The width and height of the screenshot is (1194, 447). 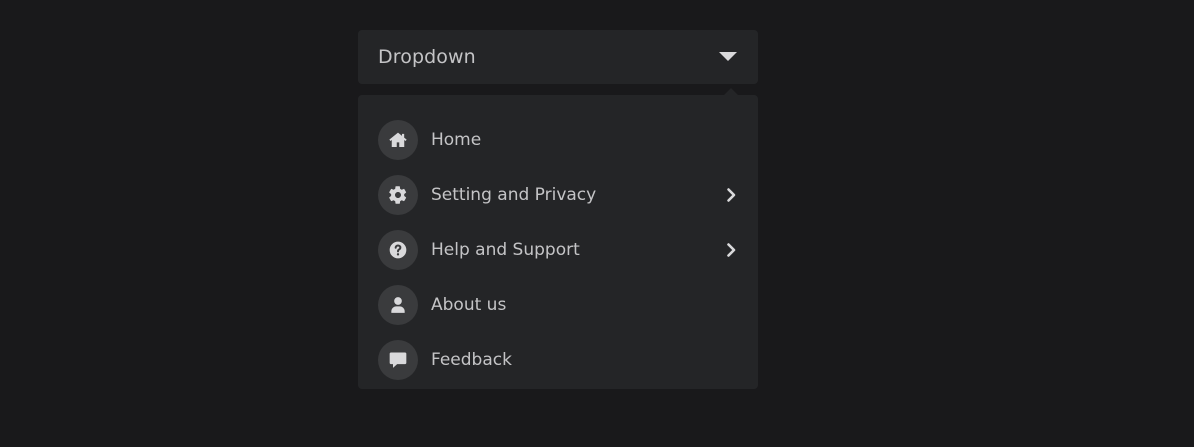 I want to click on menu-item-feedback: Feedback, so click(x=558, y=359).